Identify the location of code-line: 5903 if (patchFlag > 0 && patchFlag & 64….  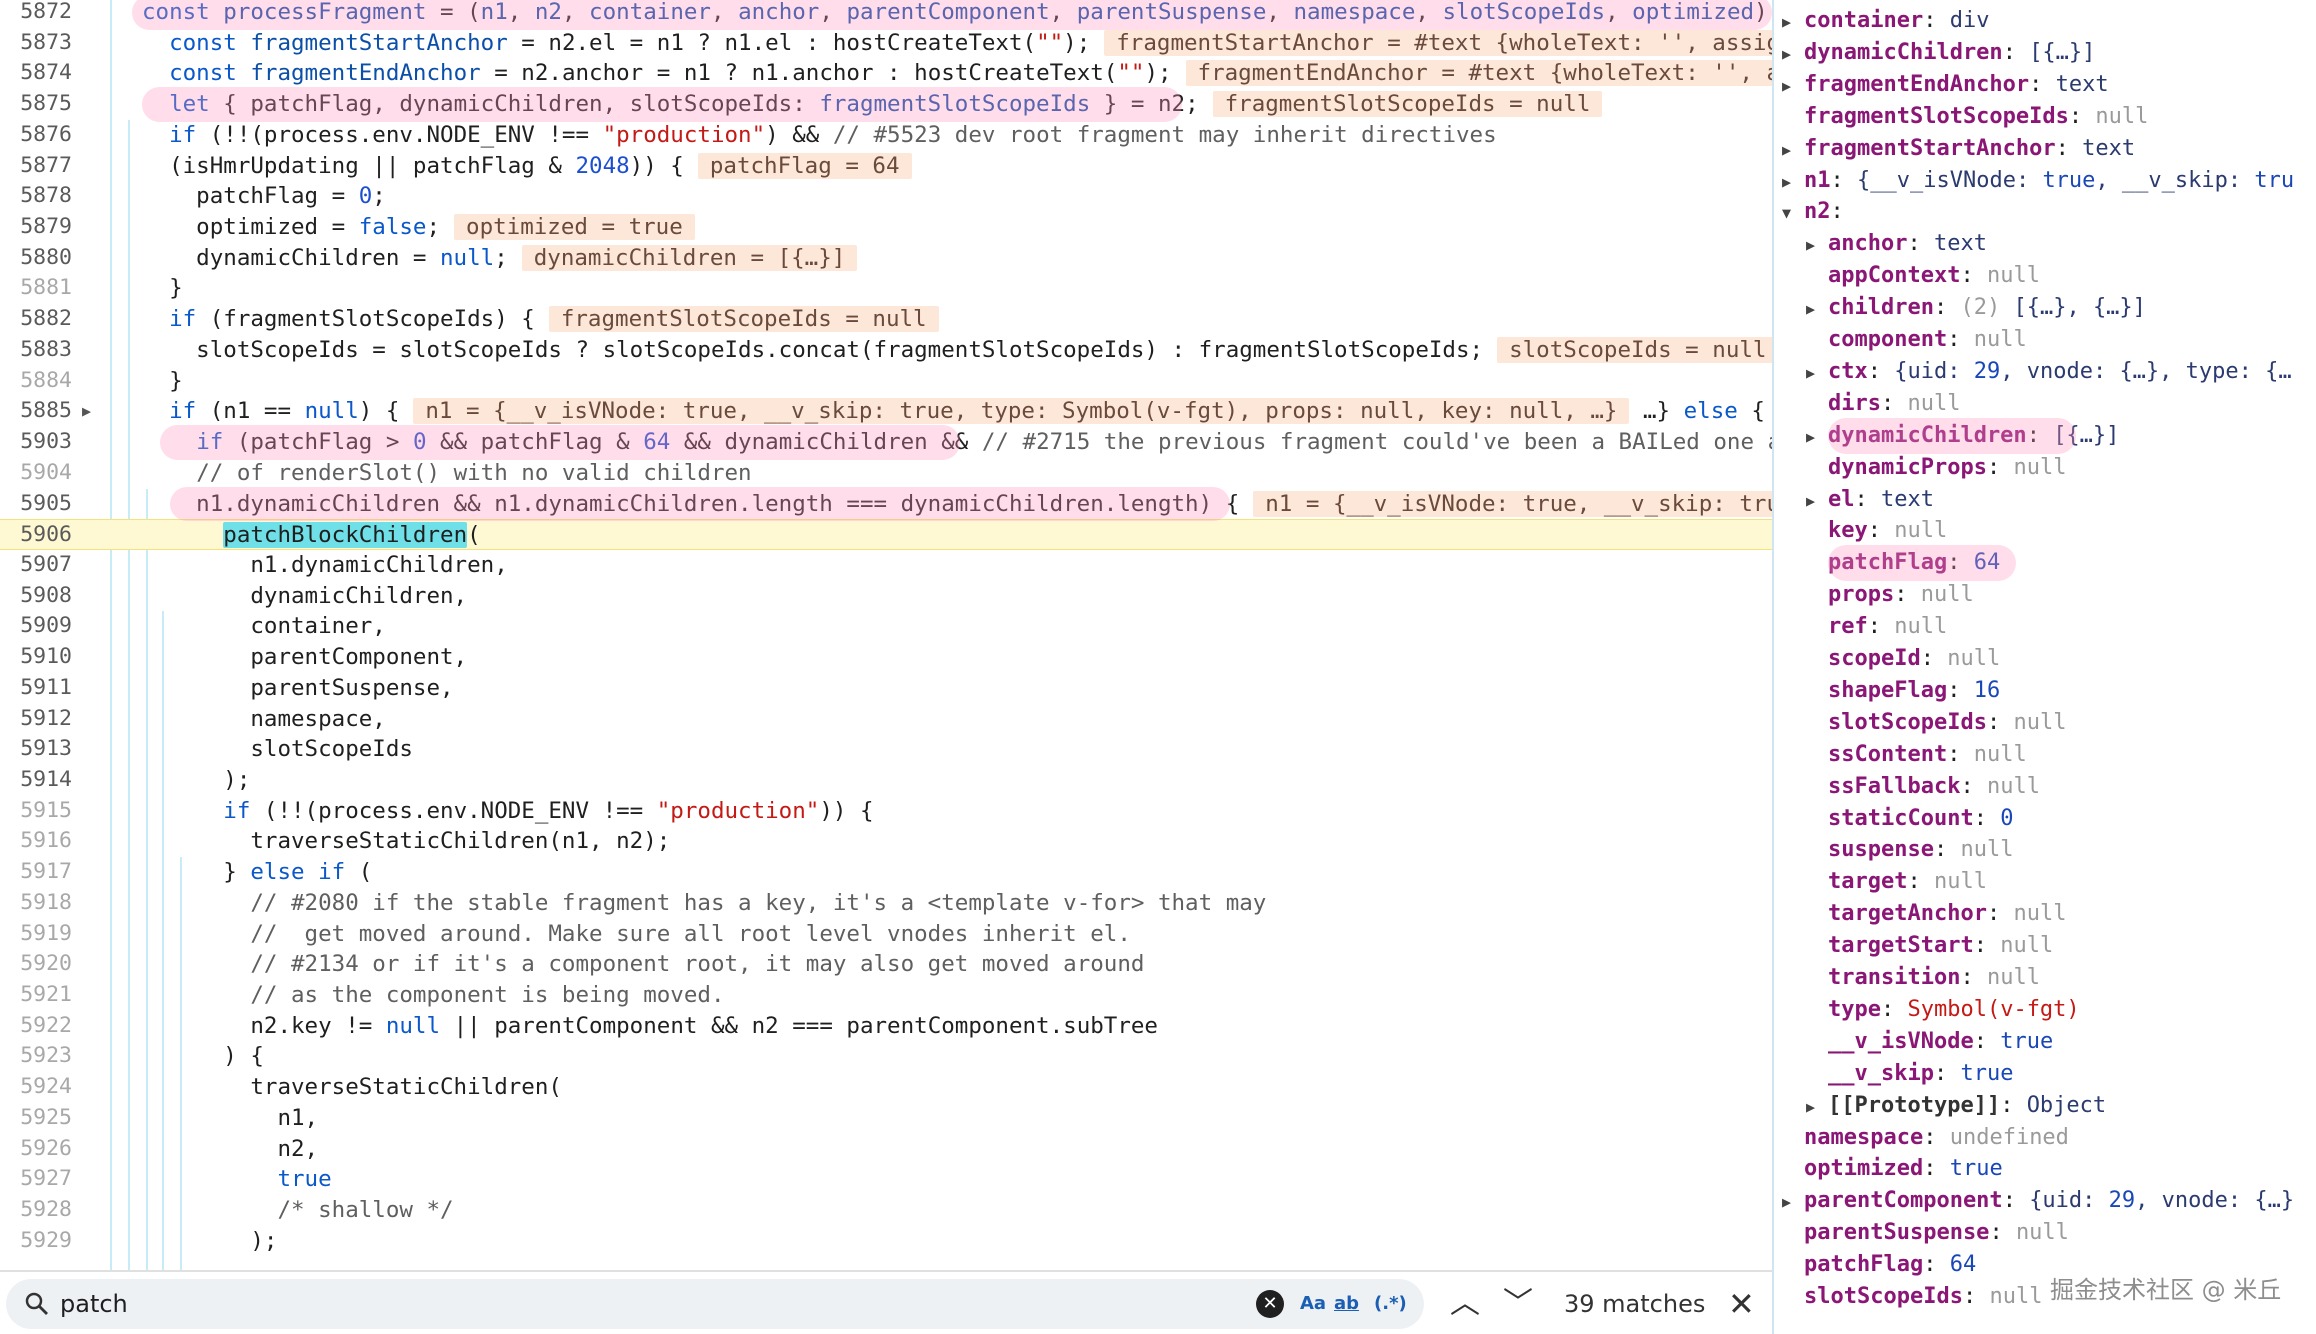
(886, 442).